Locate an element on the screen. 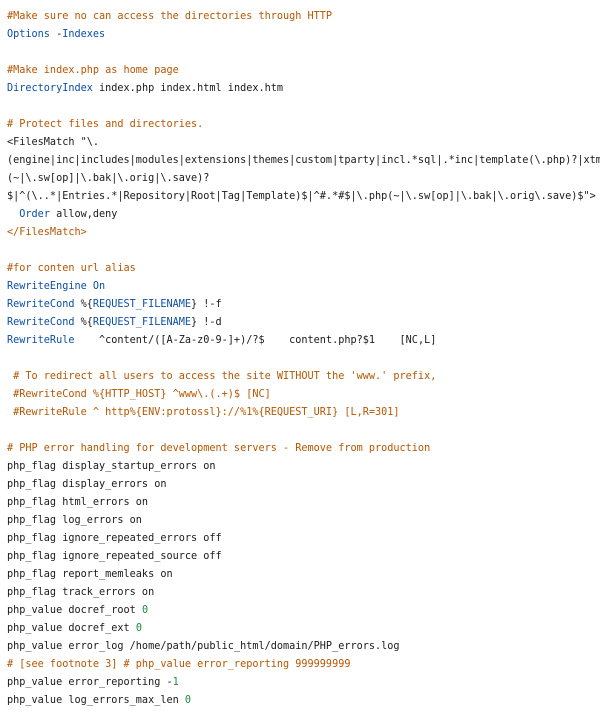 This screenshot has width=600, height=718. code-token: } !-f is located at coordinates (206, 304).